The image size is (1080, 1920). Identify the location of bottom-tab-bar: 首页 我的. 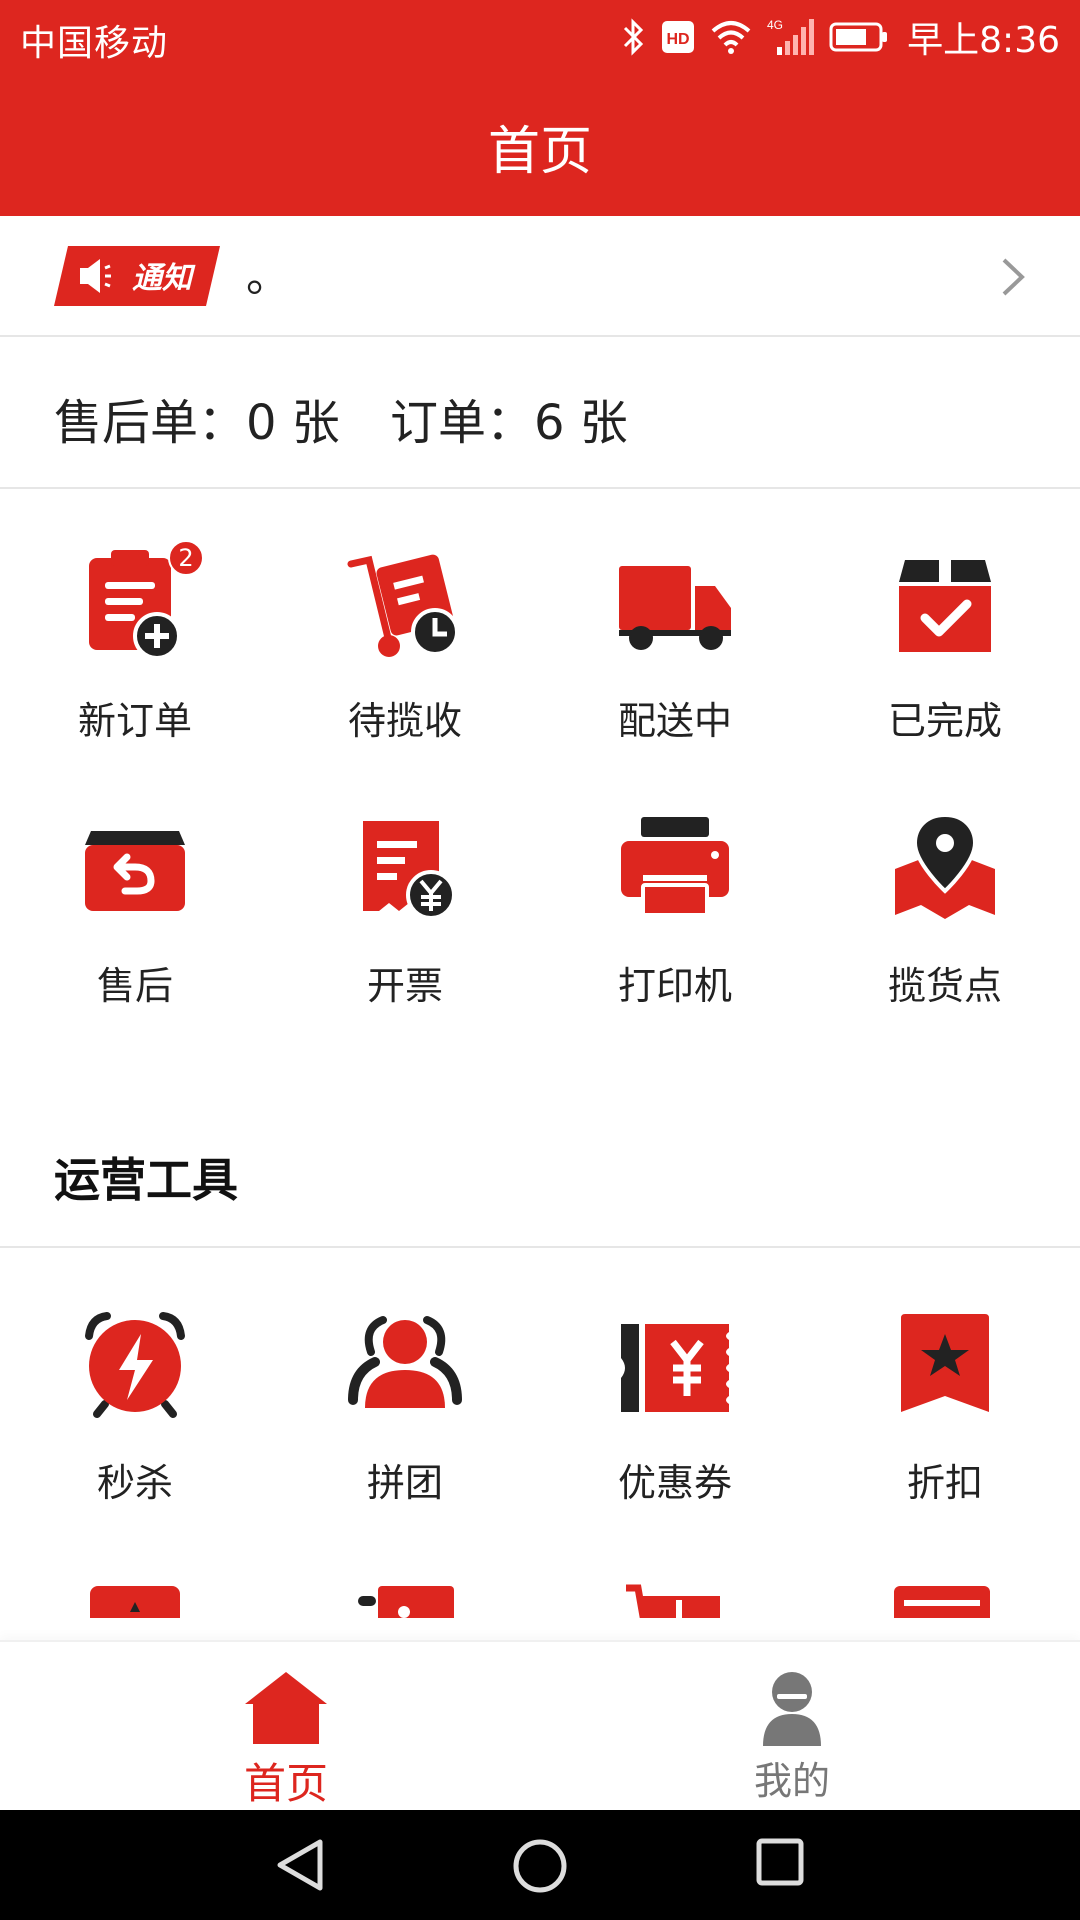
(540, 1726).